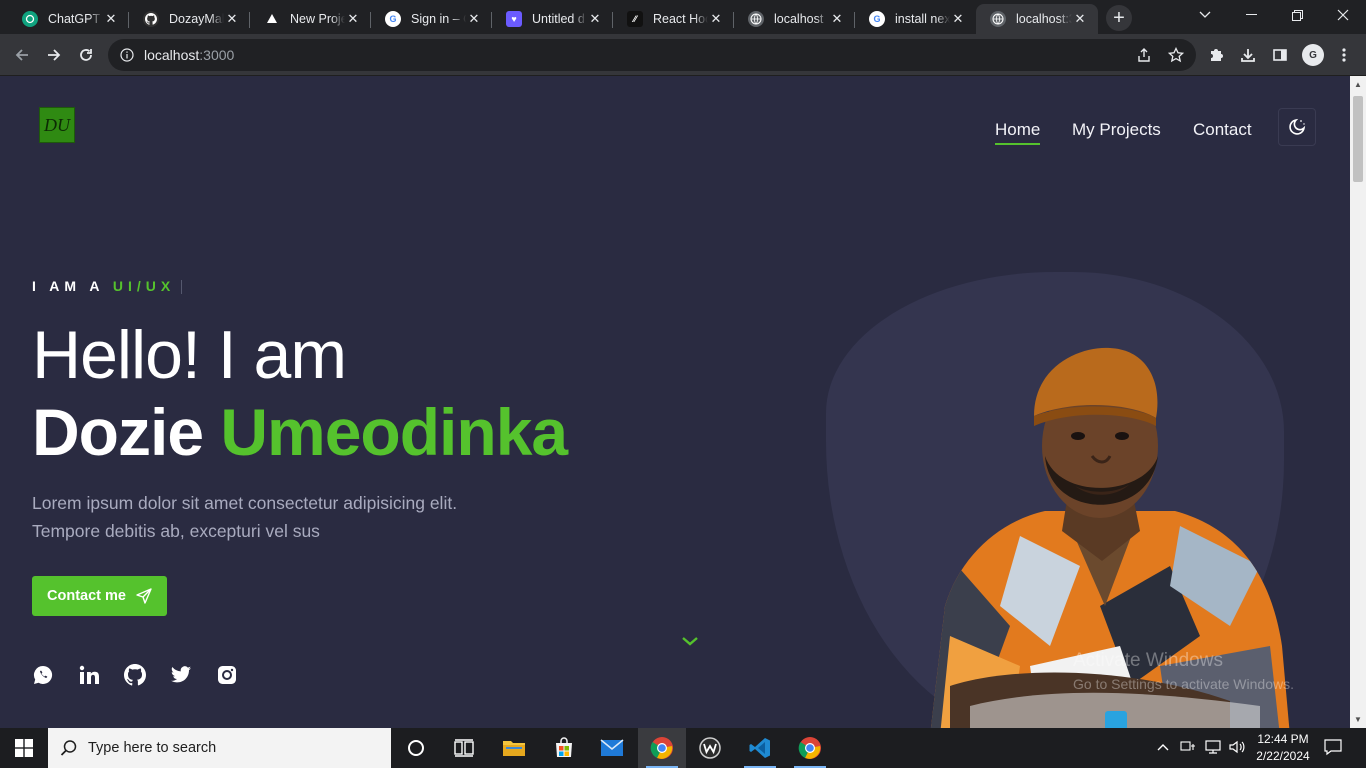  Describe the element at coordinates (181, 675) in the screenshot. I see `twitter-link` at that location.